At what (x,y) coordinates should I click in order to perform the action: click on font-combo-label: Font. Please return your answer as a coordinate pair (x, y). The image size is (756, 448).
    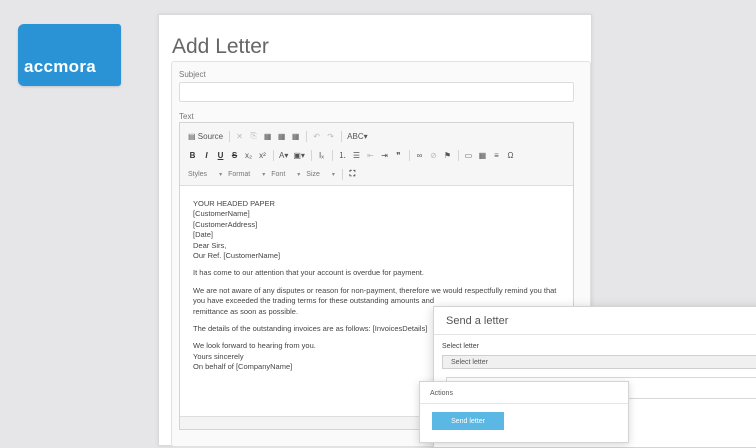
    Looking at the image, I should click on (278, 174).